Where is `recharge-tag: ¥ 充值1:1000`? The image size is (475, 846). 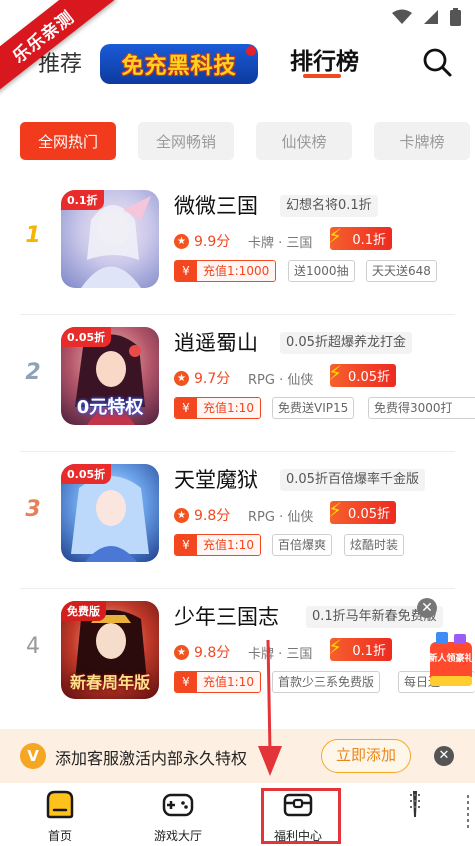 recharge-tag: ¥ 充值1:1000 is located at coordinates (225, 271).